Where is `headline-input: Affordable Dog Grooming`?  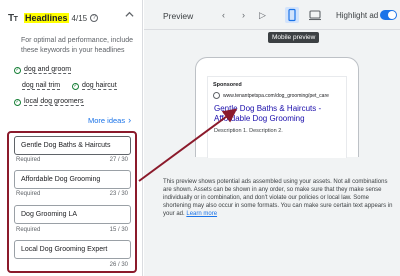 headline-input: Affordable Dog Grooming is located at coordinates (72, 179).